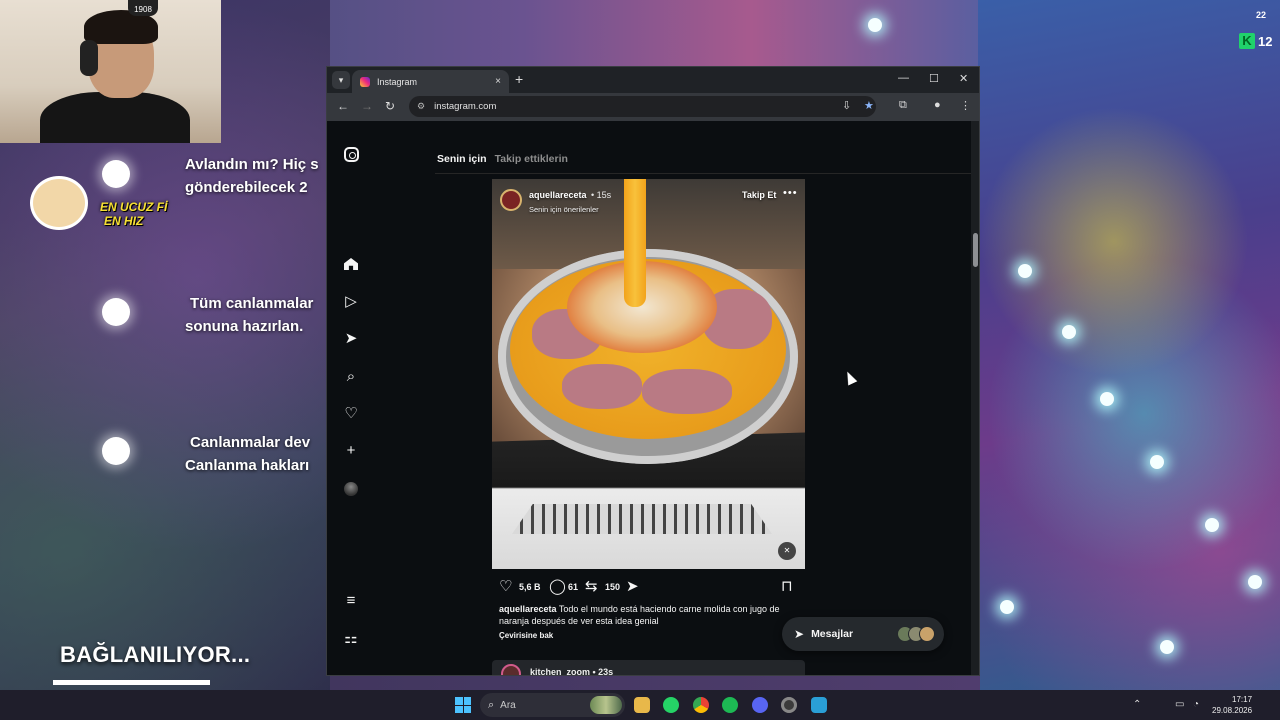 Image resolution: width=1280 pixels, height=720 pixels. Describe the element at coordinates (642, 519) in the screenshot. I see `video-stove-vents` at that location.